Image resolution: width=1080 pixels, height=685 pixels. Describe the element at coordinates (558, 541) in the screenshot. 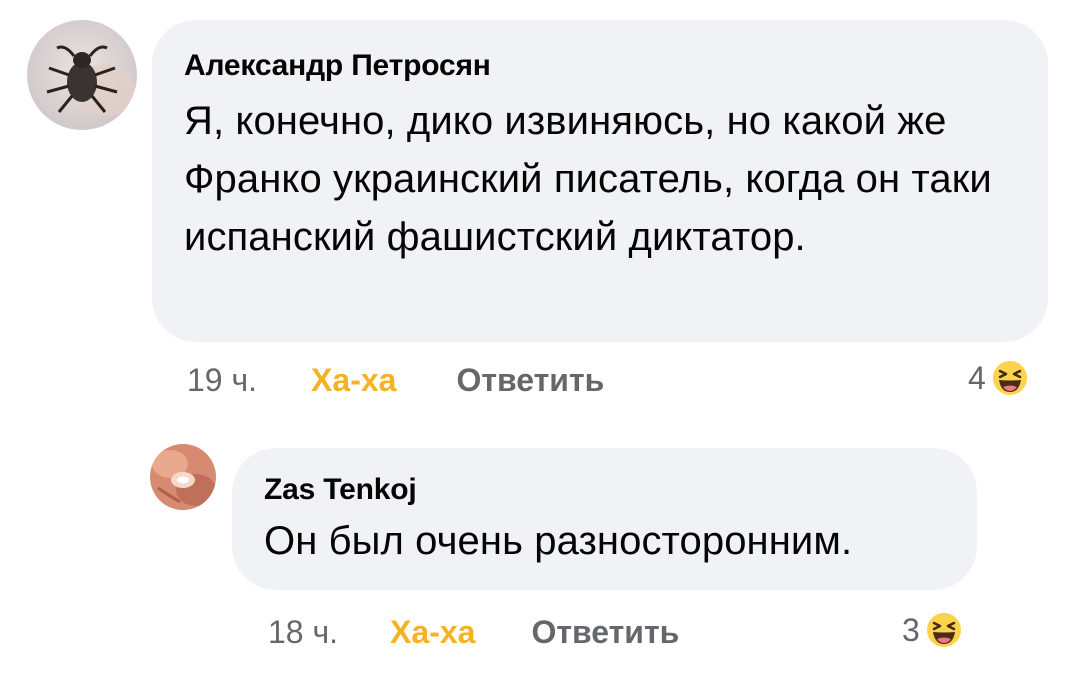

I see `comment-text: Он был очень разносторонним.` at that location.